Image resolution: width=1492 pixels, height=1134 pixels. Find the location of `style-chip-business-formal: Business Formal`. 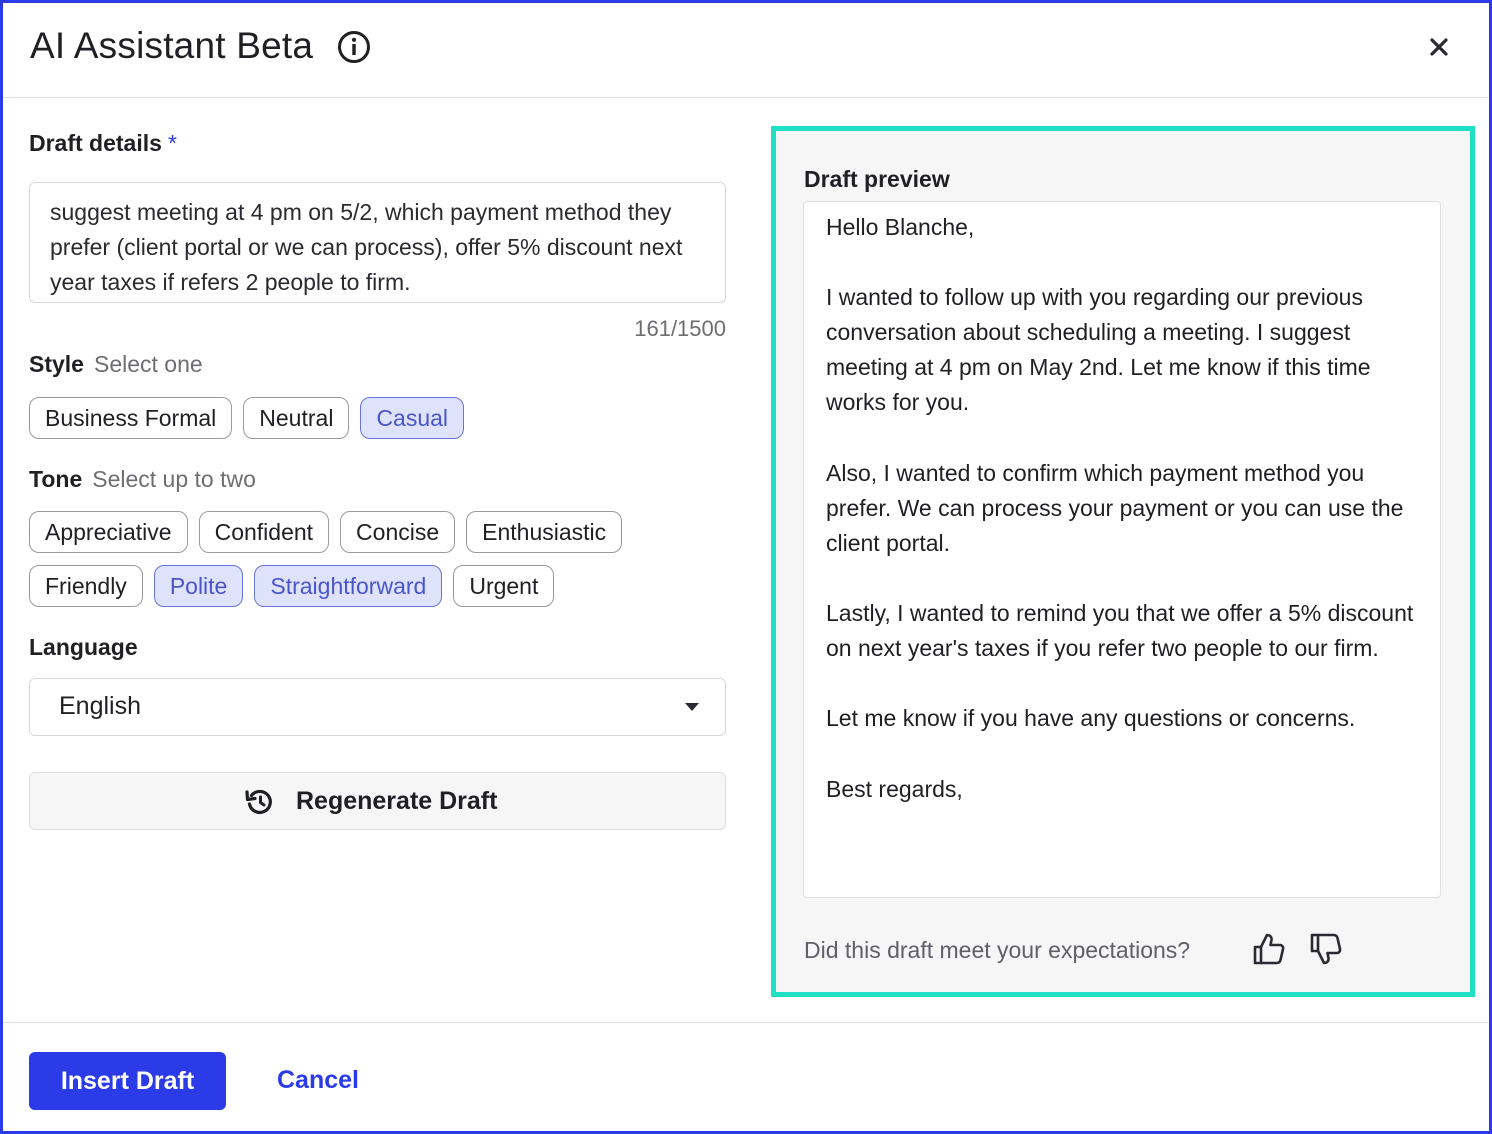

style-chip-business-formal: Business Formal is located at coordinates (131, 418).